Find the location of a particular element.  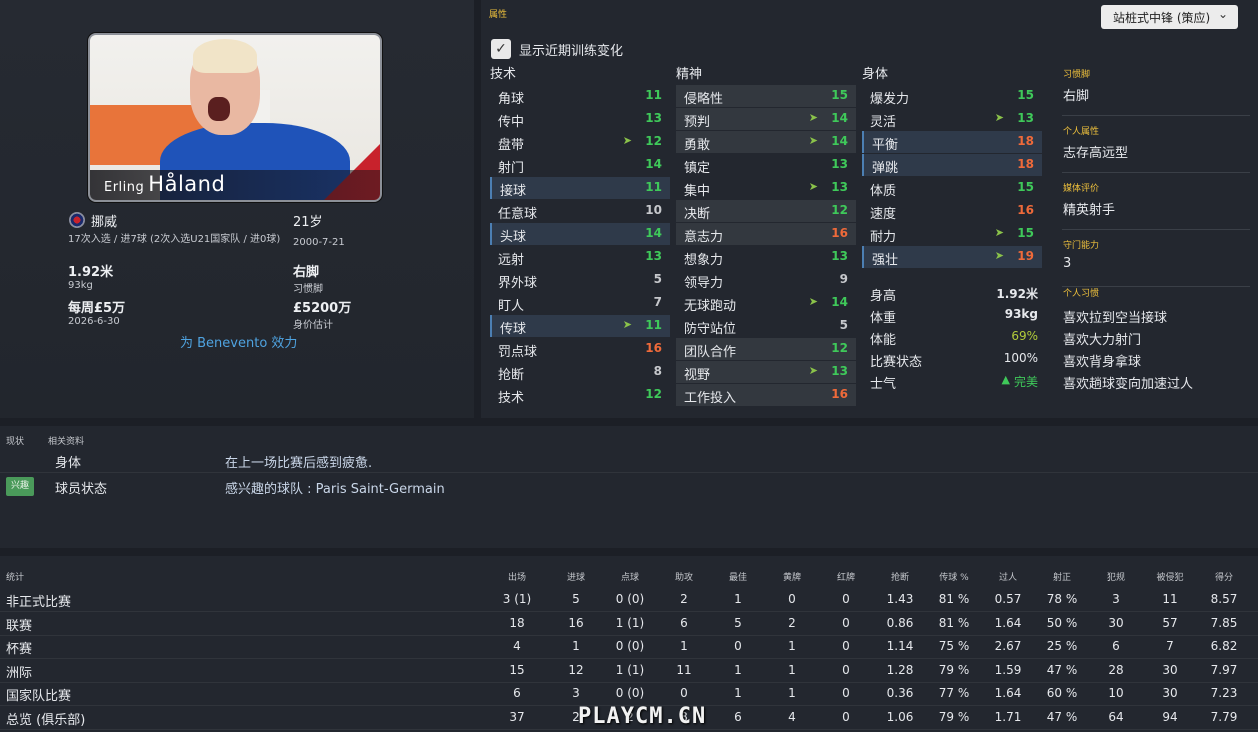

attribute-row: 耐力 ➤ 15 is located at coordinates (952, 234).